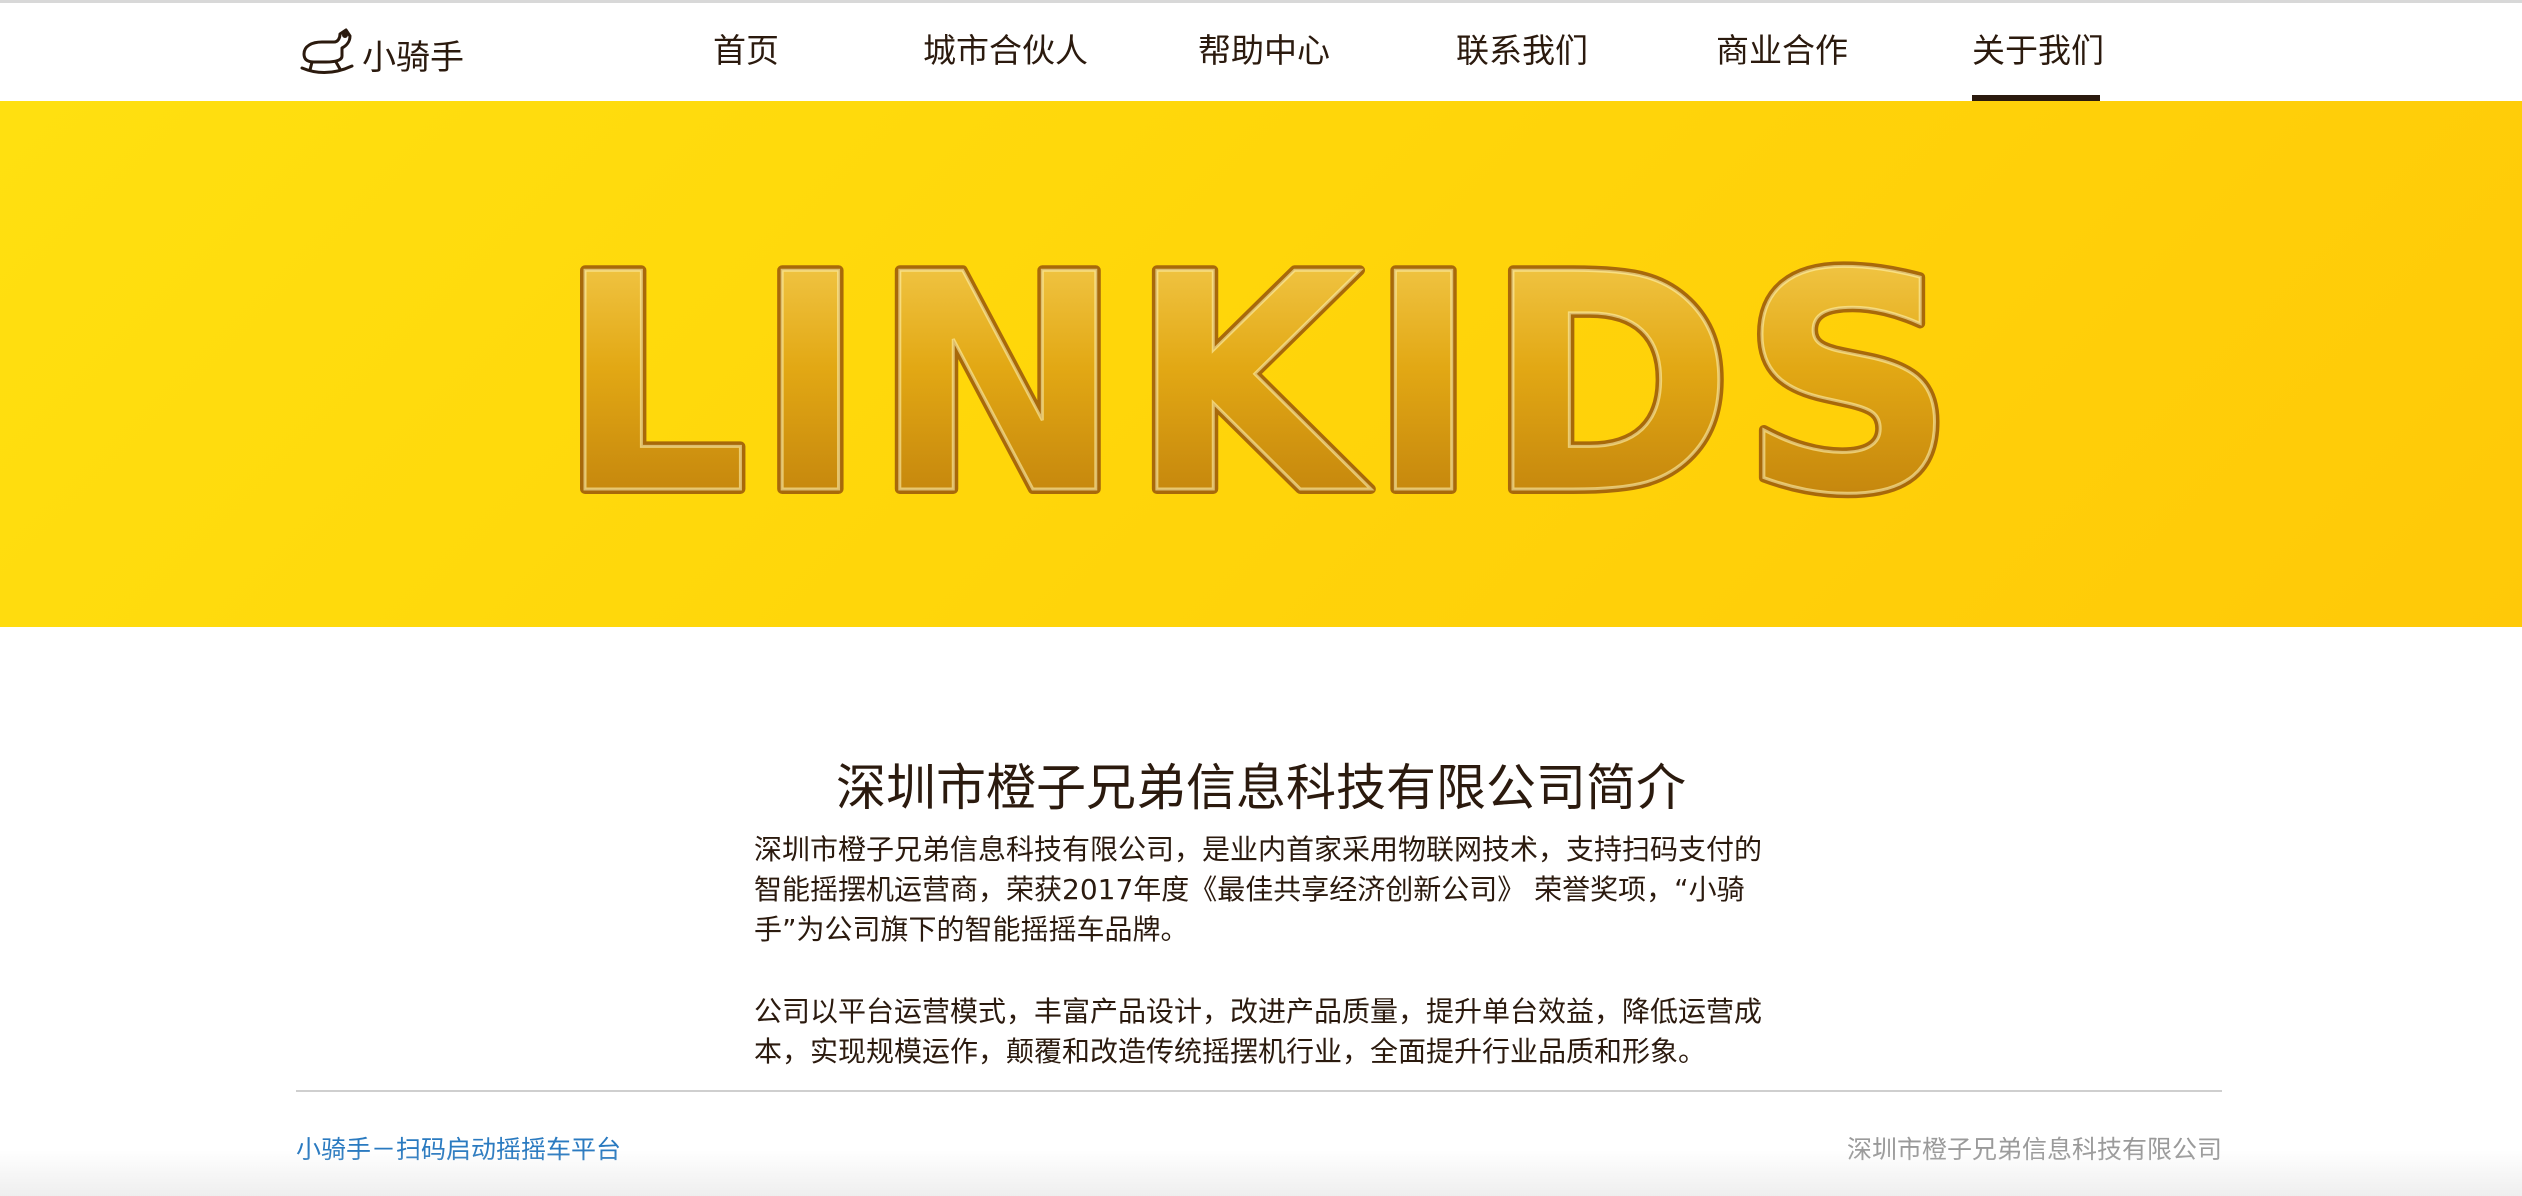 The width and height of the screenshot is (2522, 1196). I want to click on paragraph-line: 智能摇摆机运营商，荣获2017年度《最佳共享经济创新公司》 荣誉奖项，“小骑, so click(1249, 889).